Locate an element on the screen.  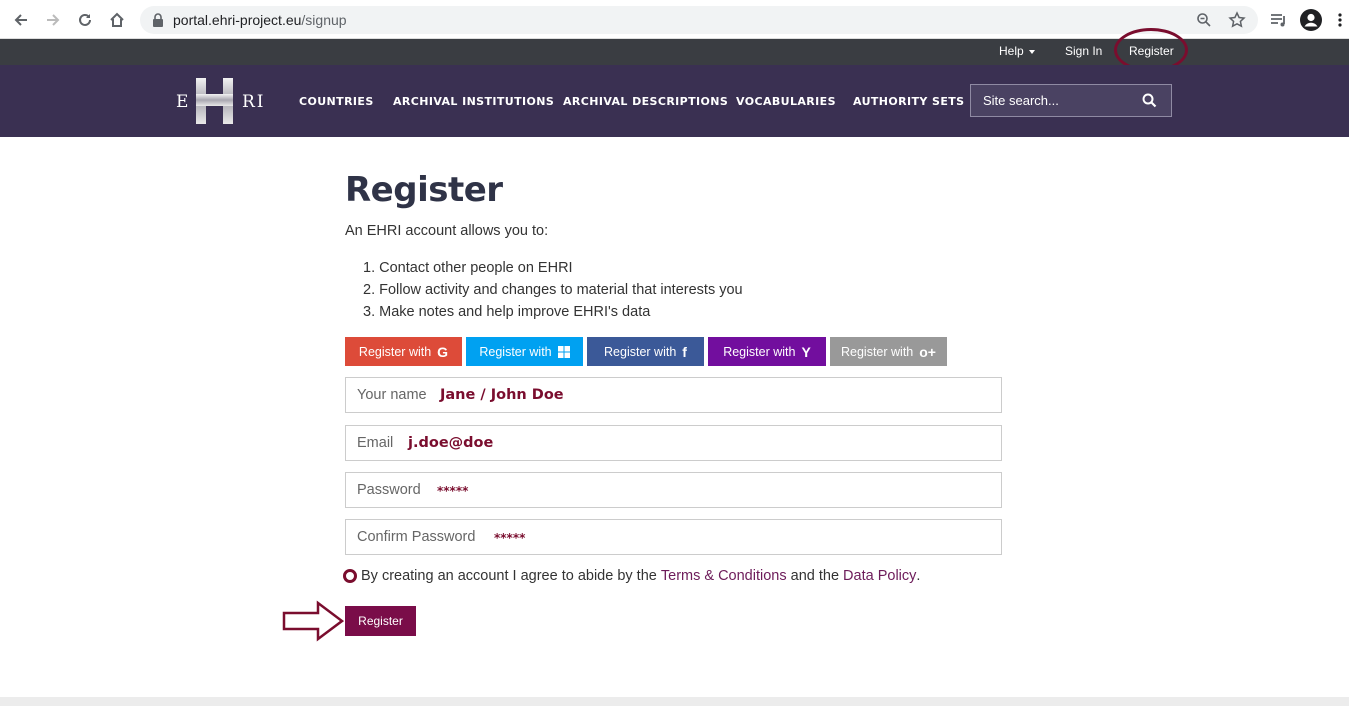
svg-text: RI is located at coordinates (254, 102).